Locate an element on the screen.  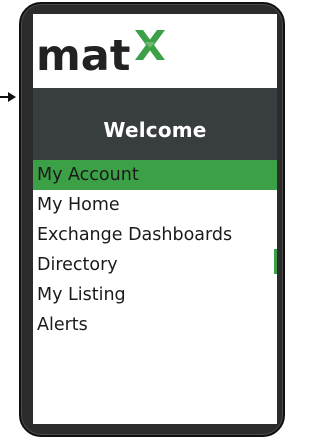
logo: mat X is located at coordinates (101, 51).